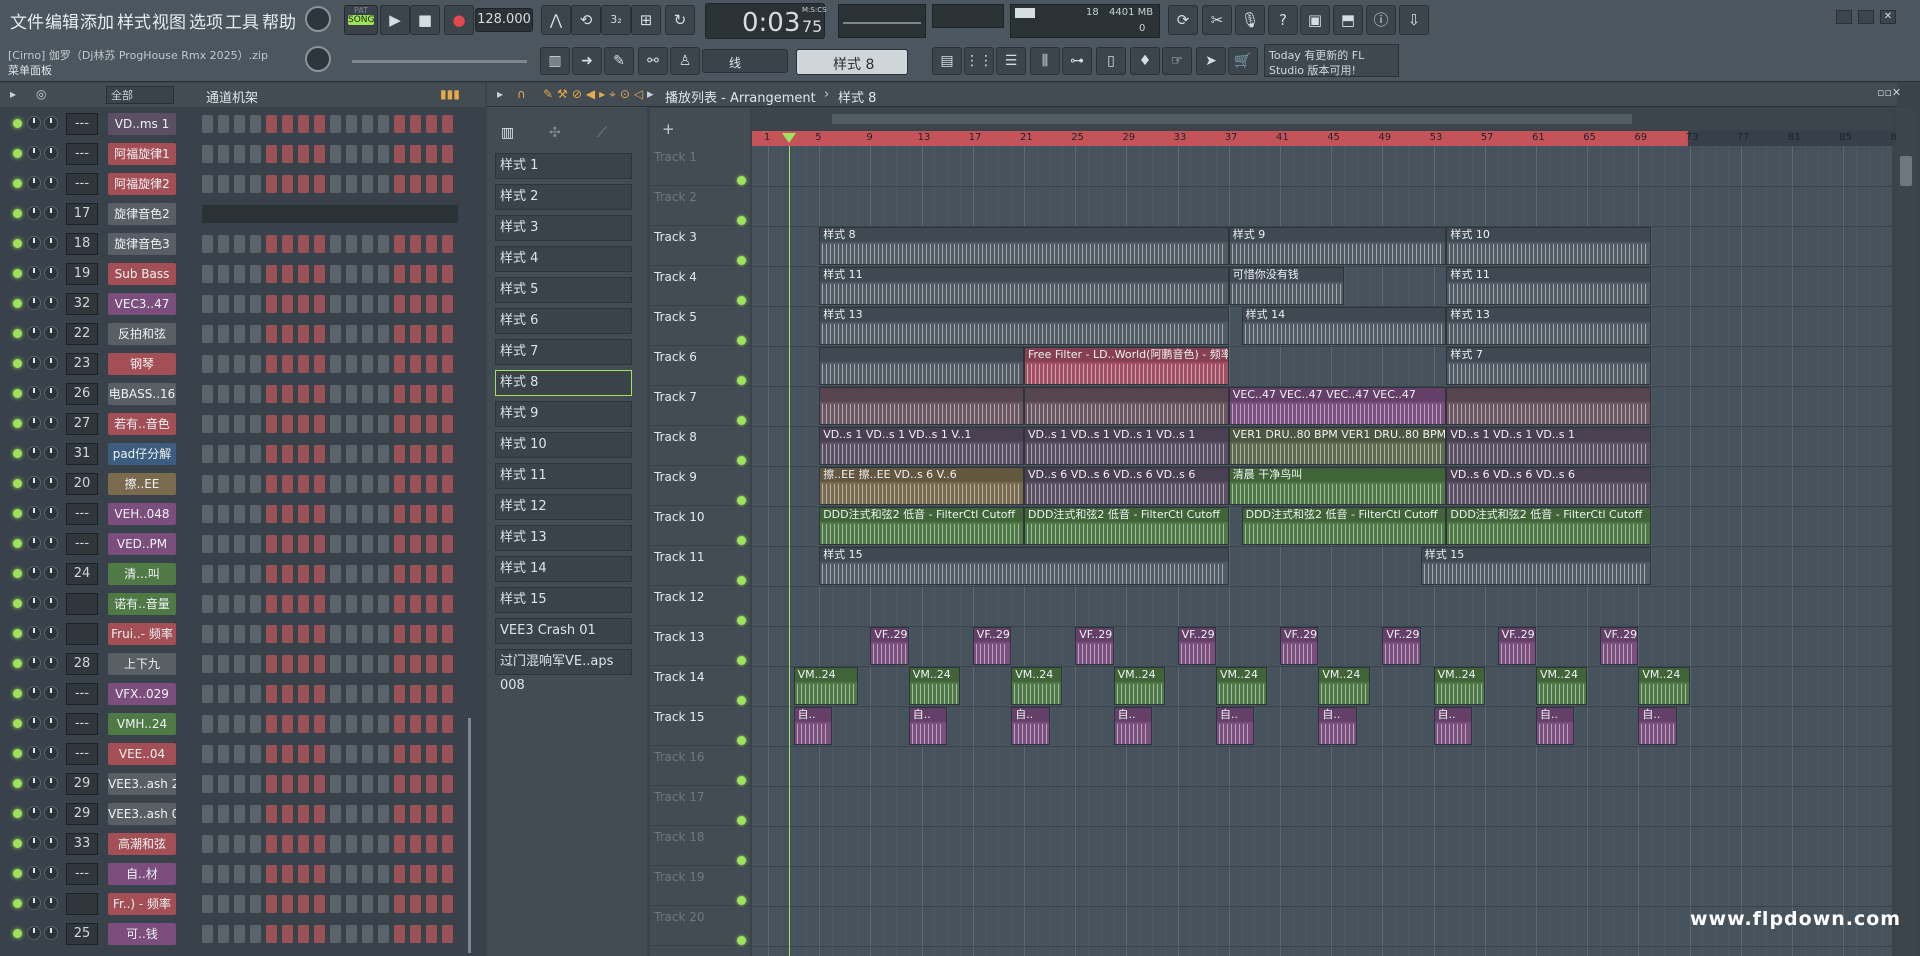 This screenshot has width=1920, height=956. I want to click on channel-name-button: 旋律音色2, so click(142, 214).